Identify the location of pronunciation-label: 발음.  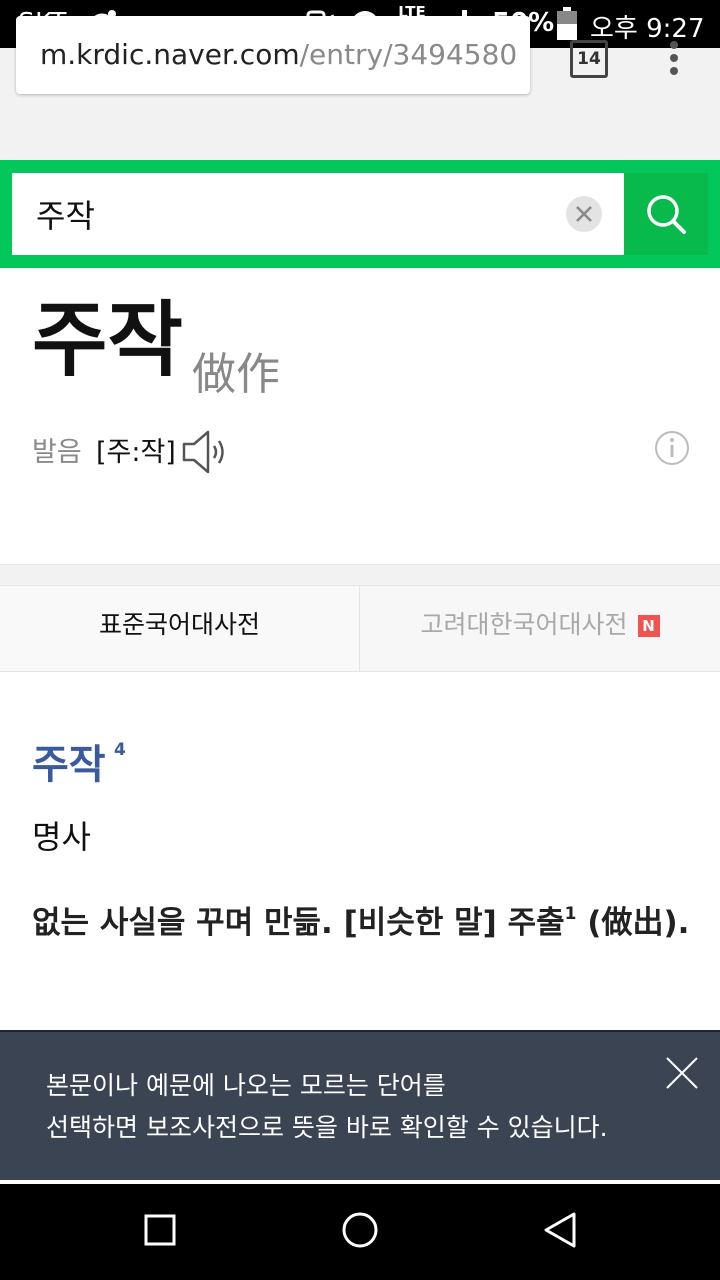
(57, 452).